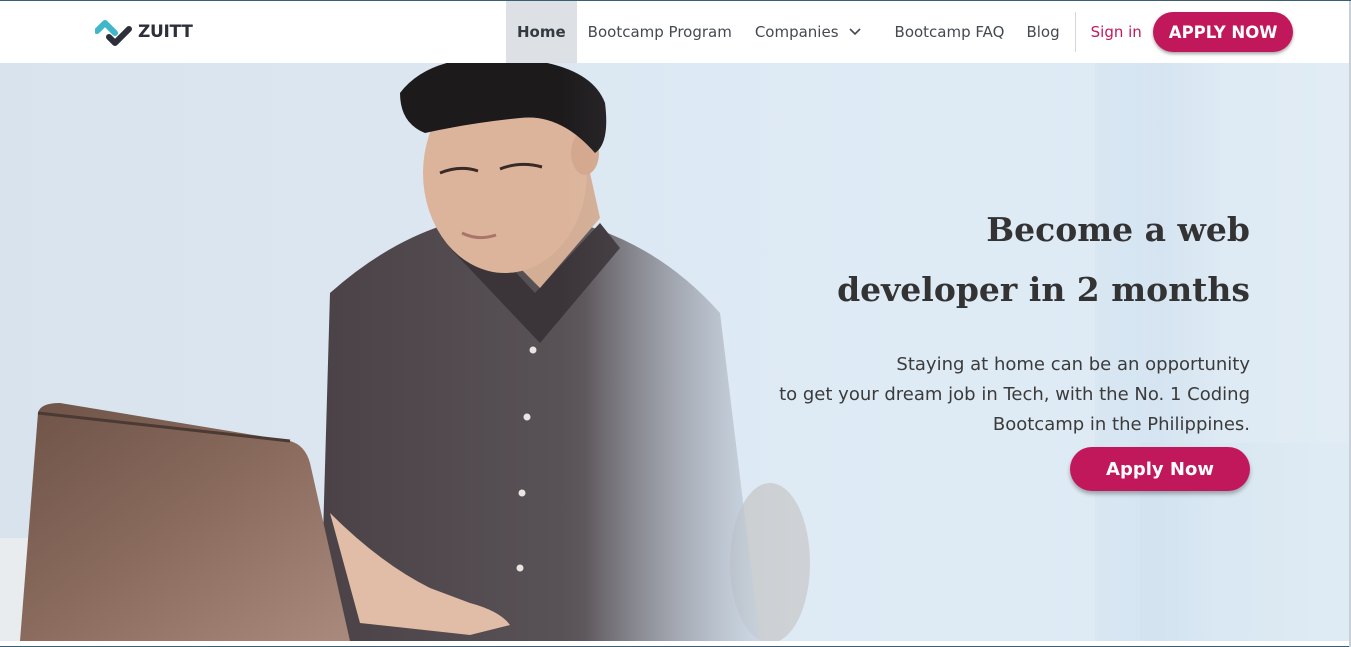  Describe the element at coordinates (1118, 229) in the screenshot. I see `hero-title-line: Become a web` at that location.